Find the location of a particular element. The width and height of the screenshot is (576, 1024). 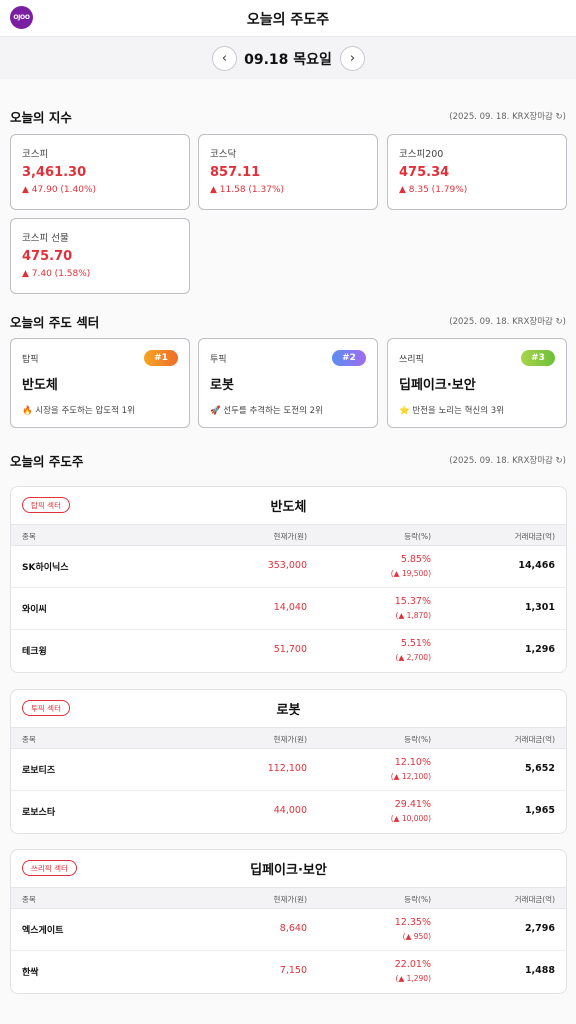

stock-table-header: 투픽 섹터 로봇 is located at coordinates (288, 708).